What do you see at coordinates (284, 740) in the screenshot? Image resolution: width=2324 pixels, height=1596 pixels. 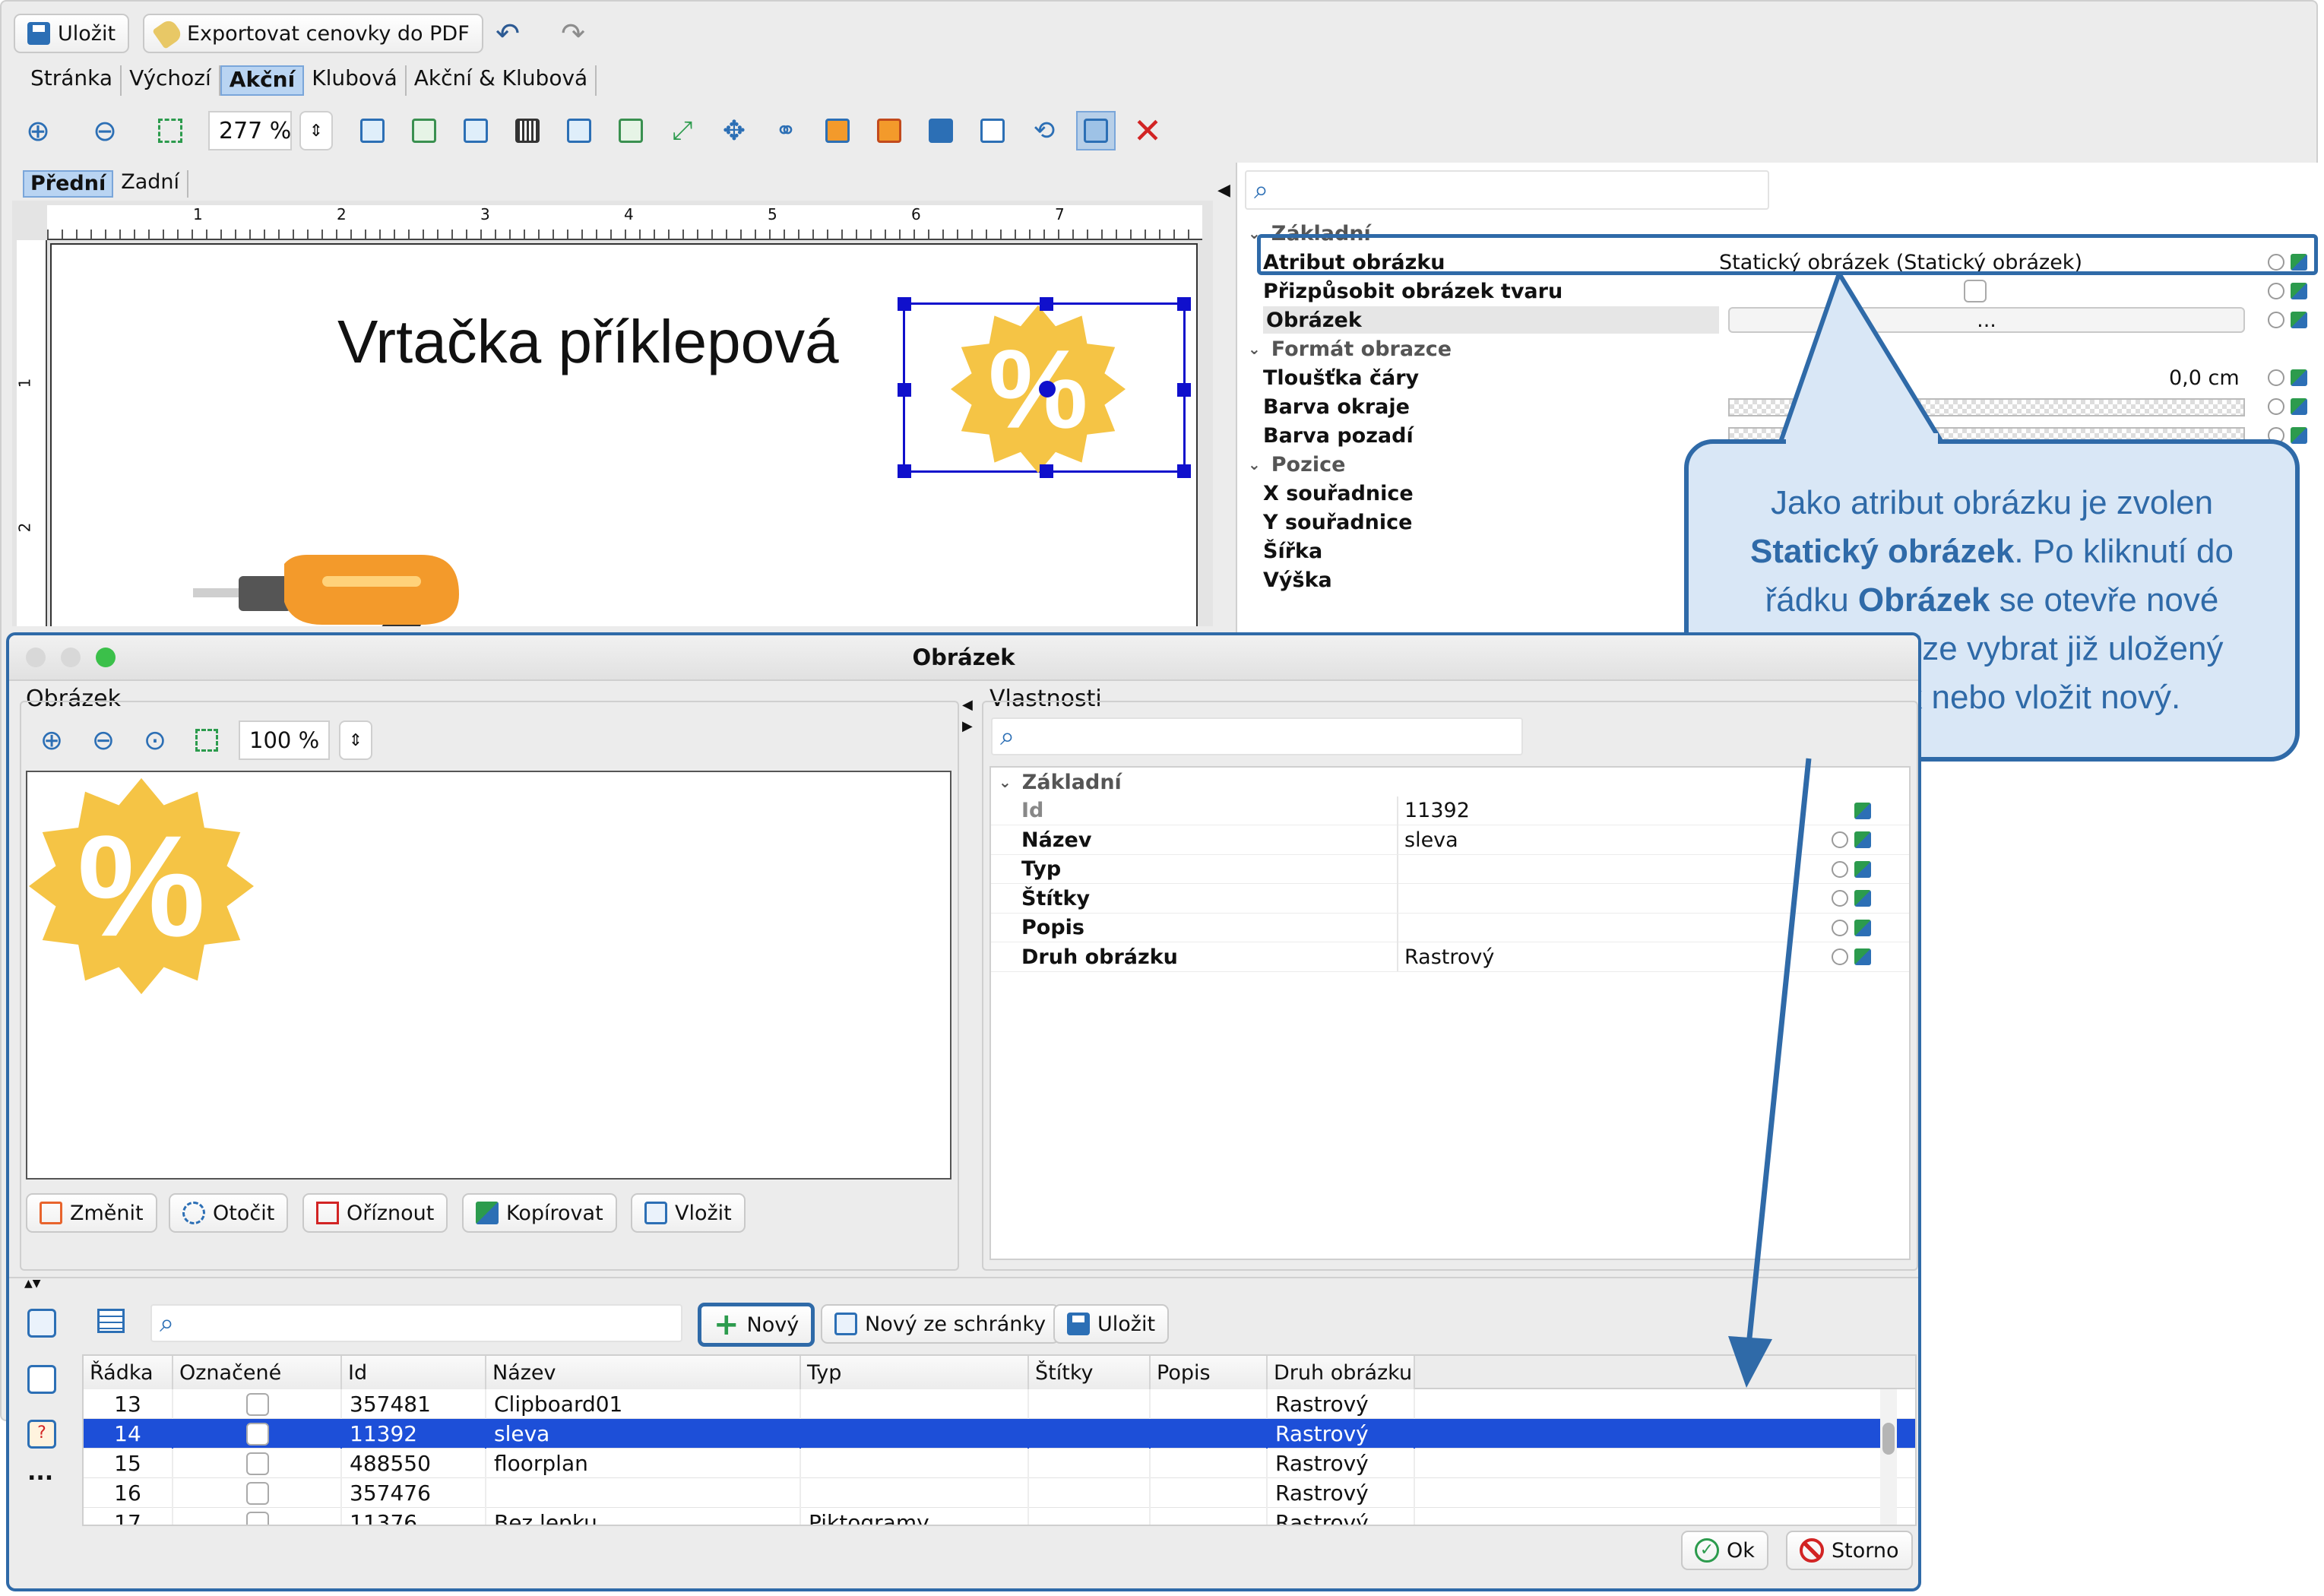 I see `dialog-zoom-input: 100 %` at bounding box center [284, 740].